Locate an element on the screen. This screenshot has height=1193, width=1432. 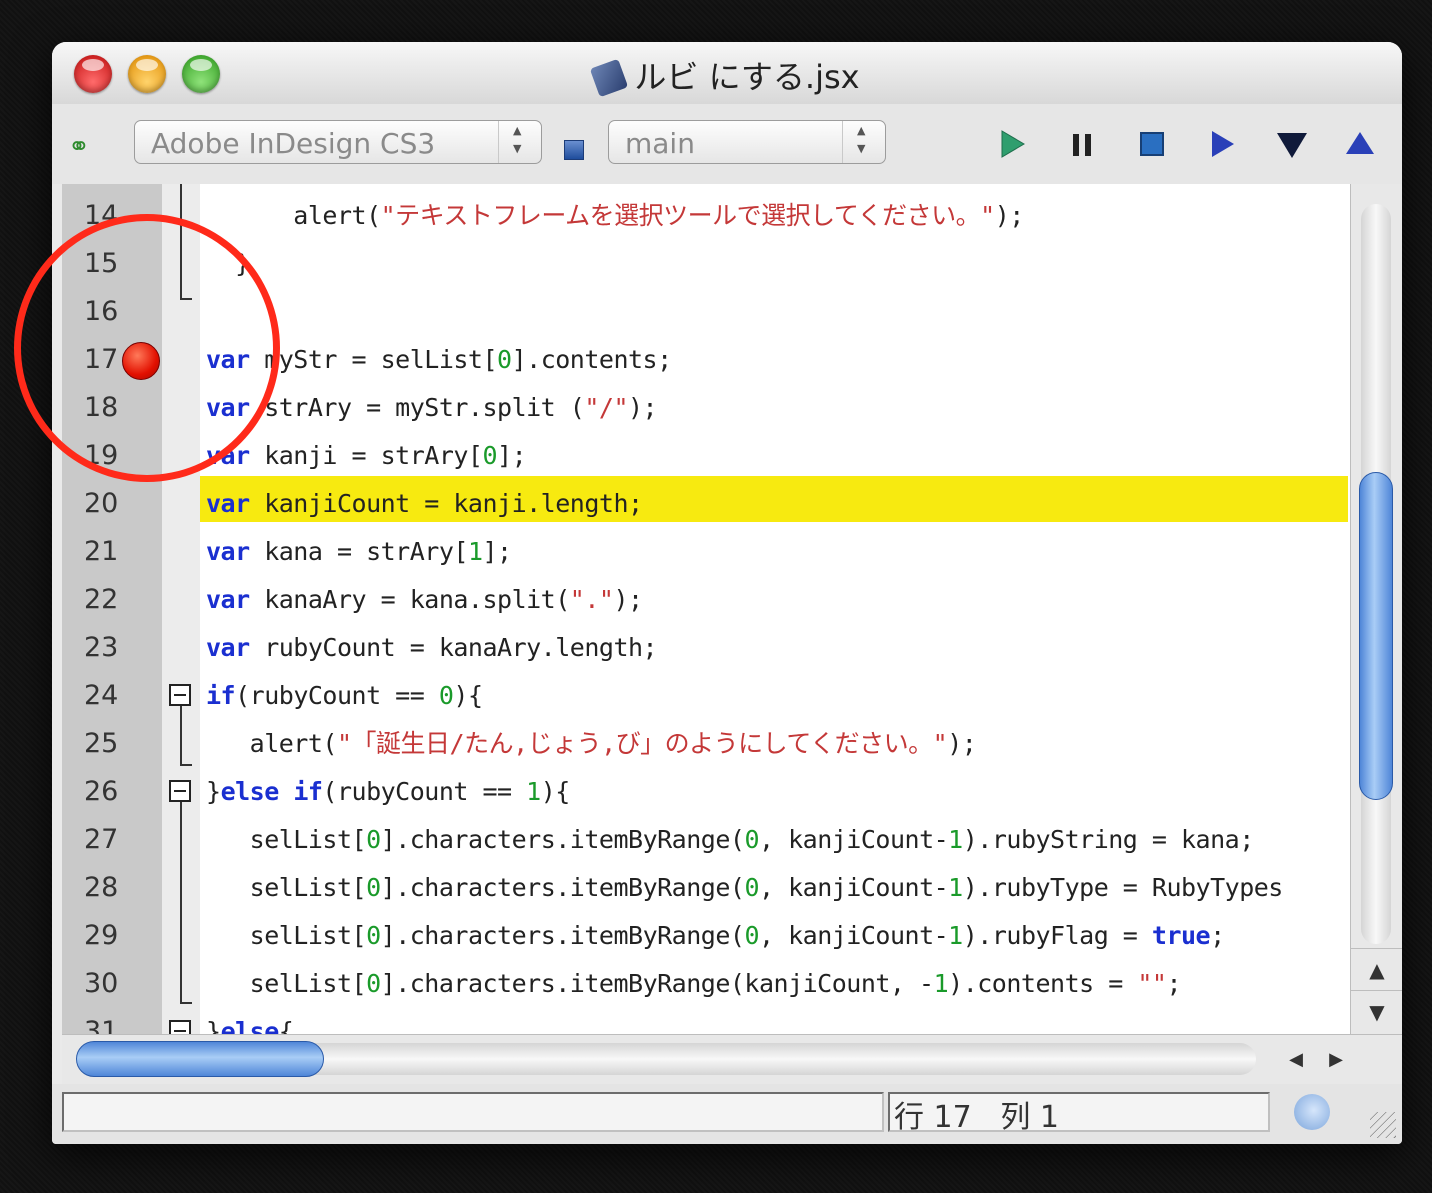
code-token: strAry = myStr.split ( is located at coordinates (417, 407).